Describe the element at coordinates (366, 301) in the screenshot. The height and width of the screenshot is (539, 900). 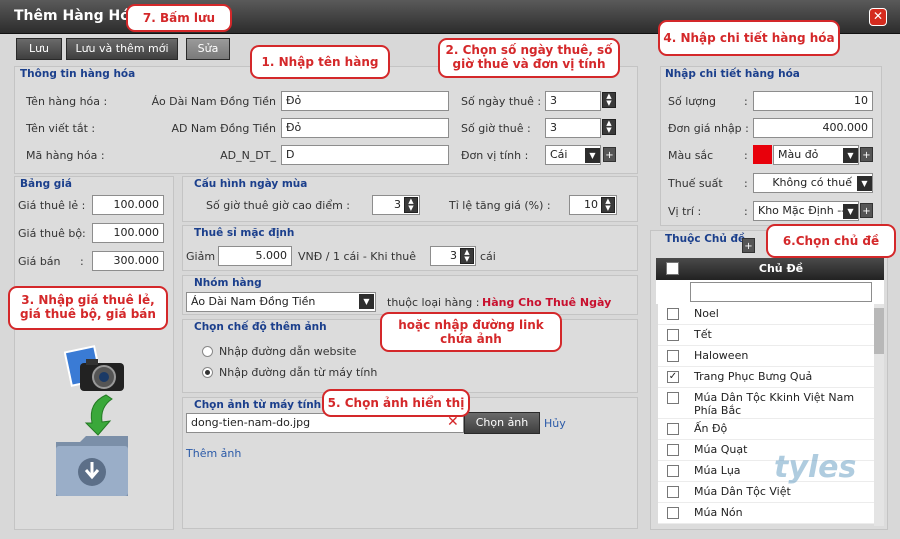
I see `group-dropdown-icon: ▼` at that location.